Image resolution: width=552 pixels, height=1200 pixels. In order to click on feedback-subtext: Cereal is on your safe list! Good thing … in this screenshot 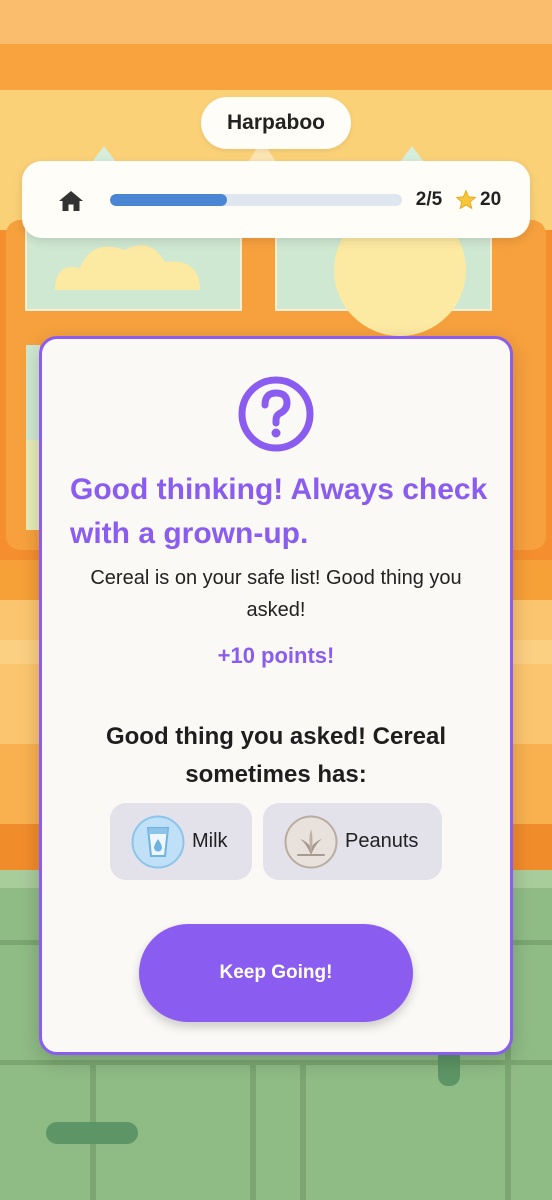, I will do `click(276, 594)`.